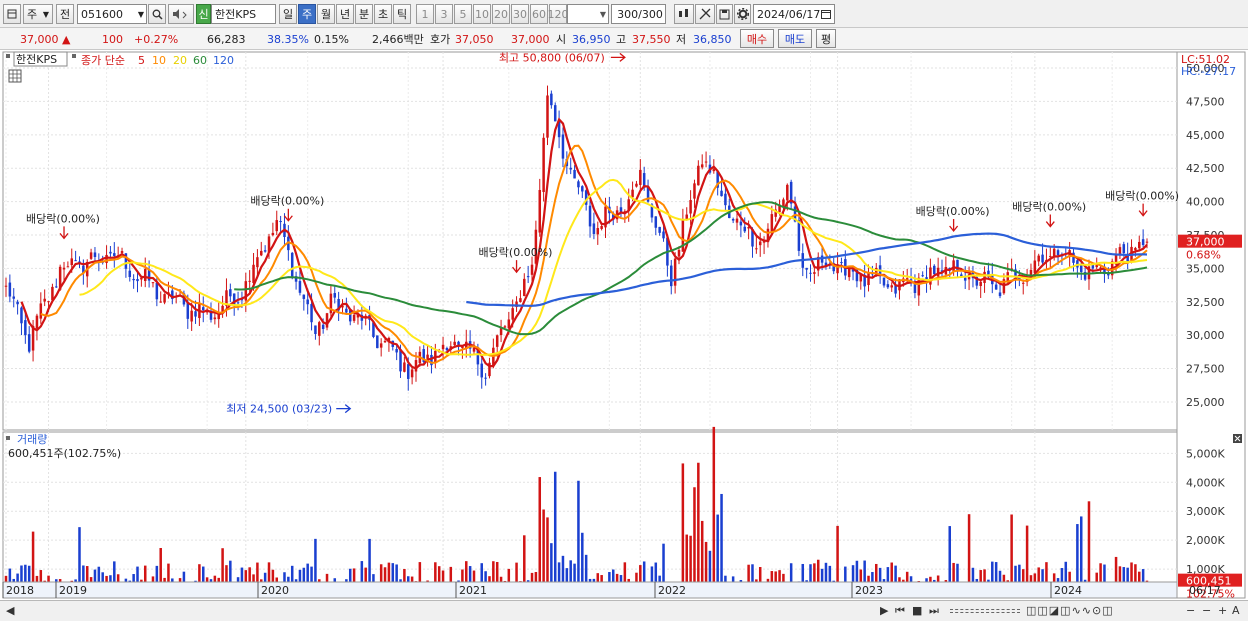  I want to click on up-triangle-icon: ▲, so click(66, 39).